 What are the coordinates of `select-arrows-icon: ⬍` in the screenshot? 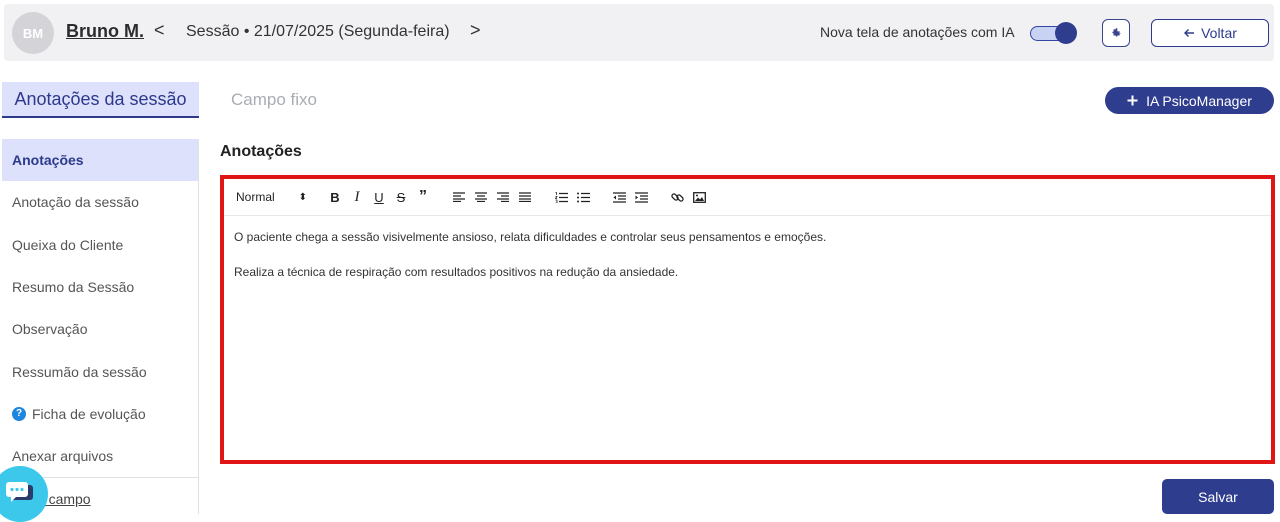 It's located at (303, 197).